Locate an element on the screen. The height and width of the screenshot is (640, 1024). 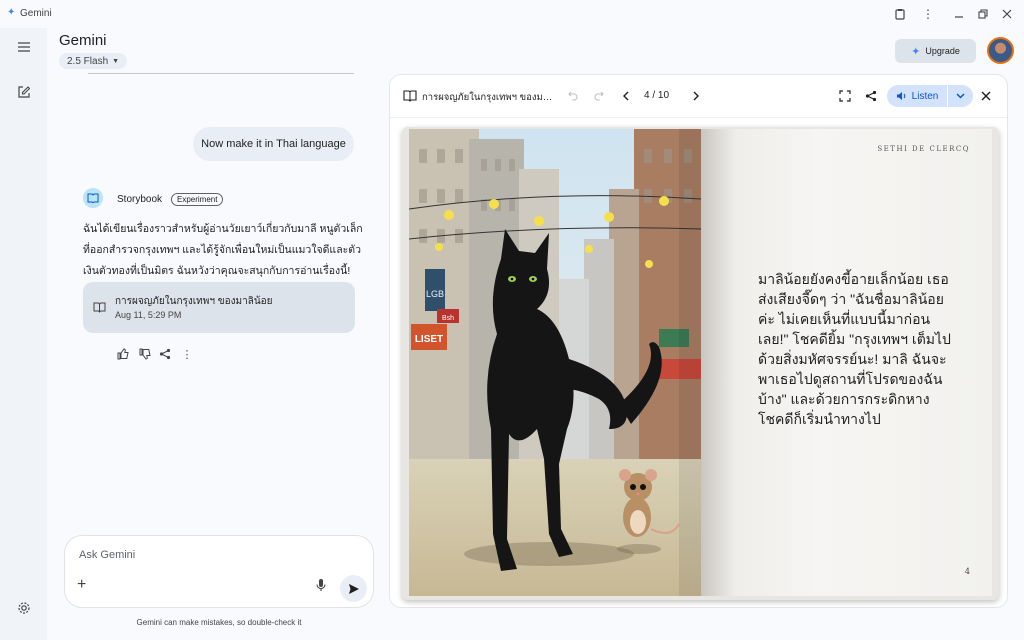
minimize-icon is located at coordinates (959, 14).